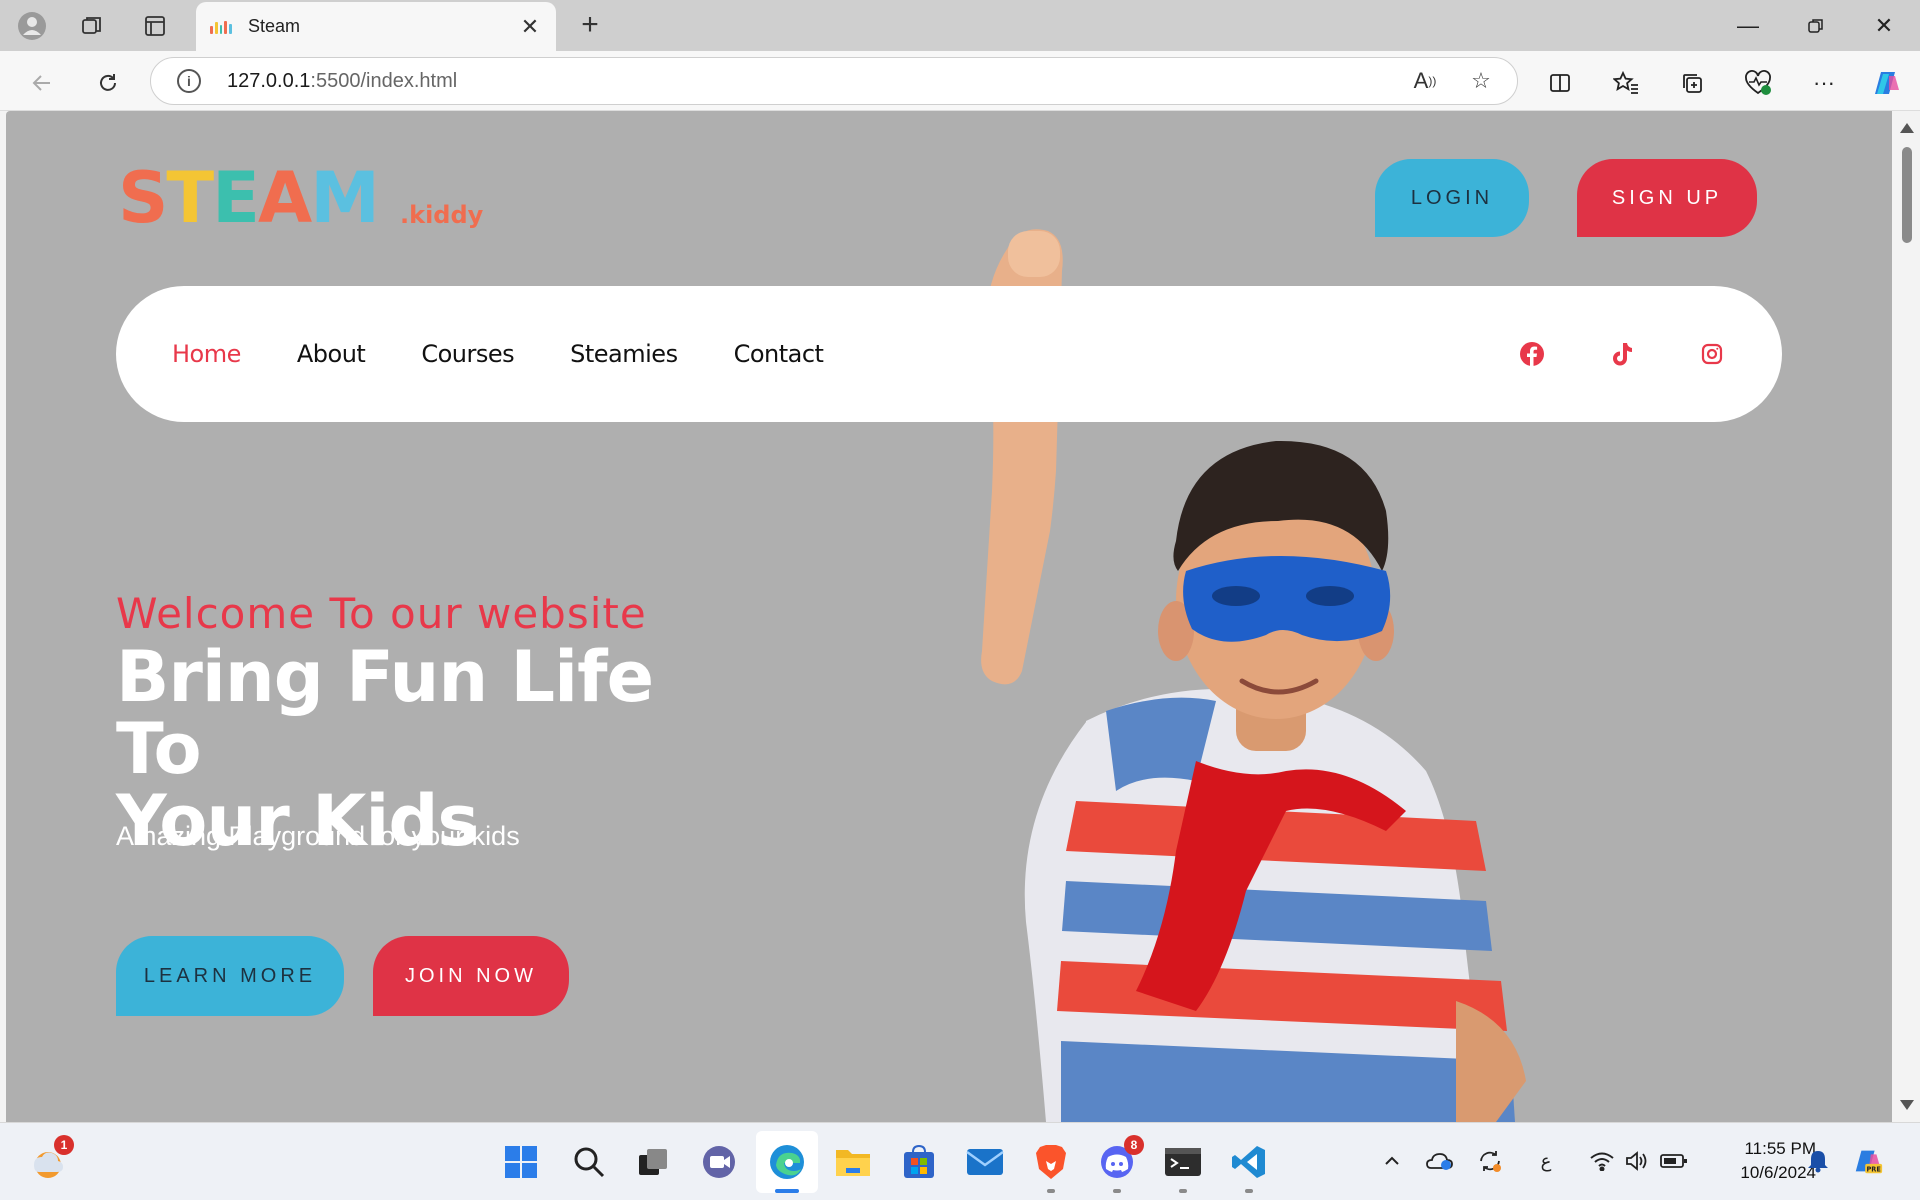  I want to click on active-tab: Steam ✕, so click(376, 26).